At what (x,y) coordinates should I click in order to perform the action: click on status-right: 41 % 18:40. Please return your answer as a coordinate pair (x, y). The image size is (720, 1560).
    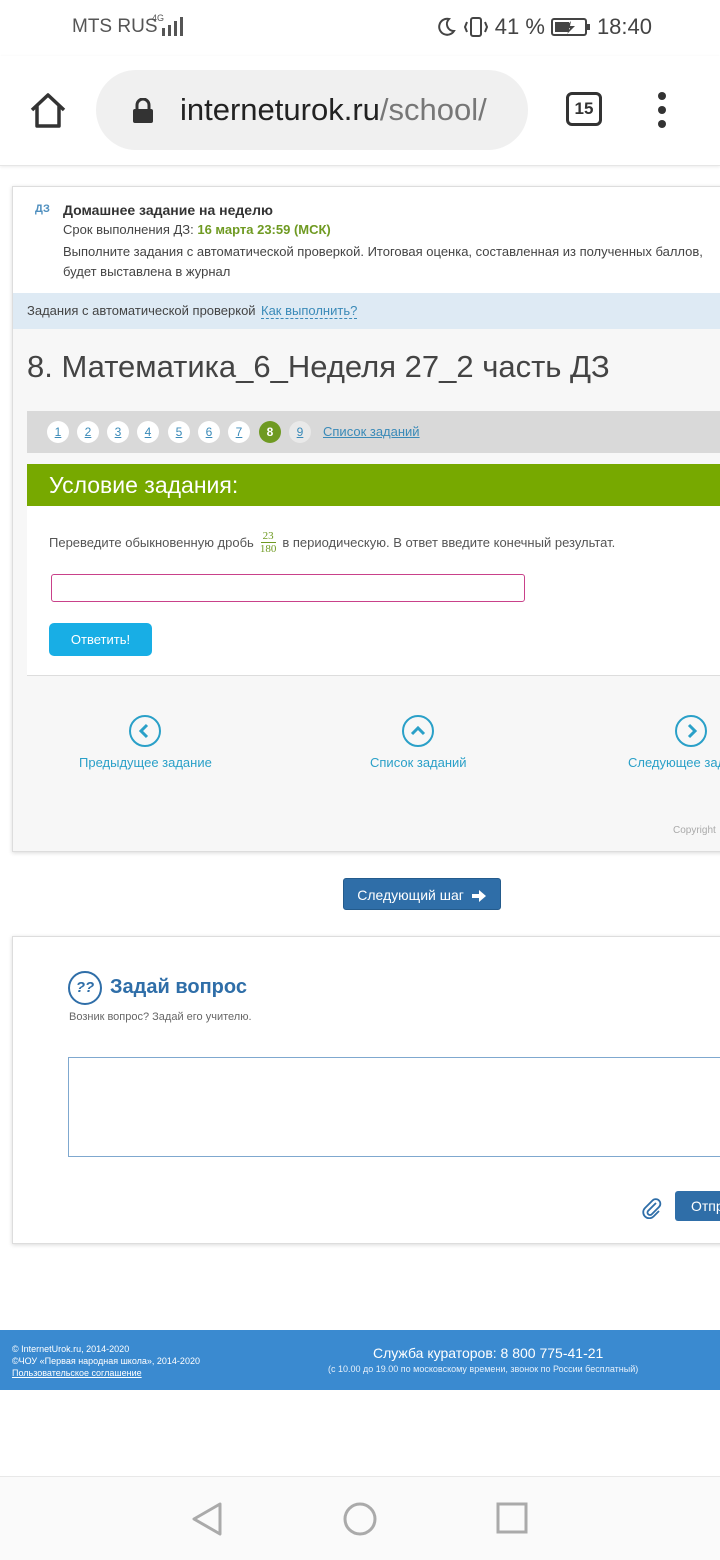
    Looking at the image, I should click on (543, 27).